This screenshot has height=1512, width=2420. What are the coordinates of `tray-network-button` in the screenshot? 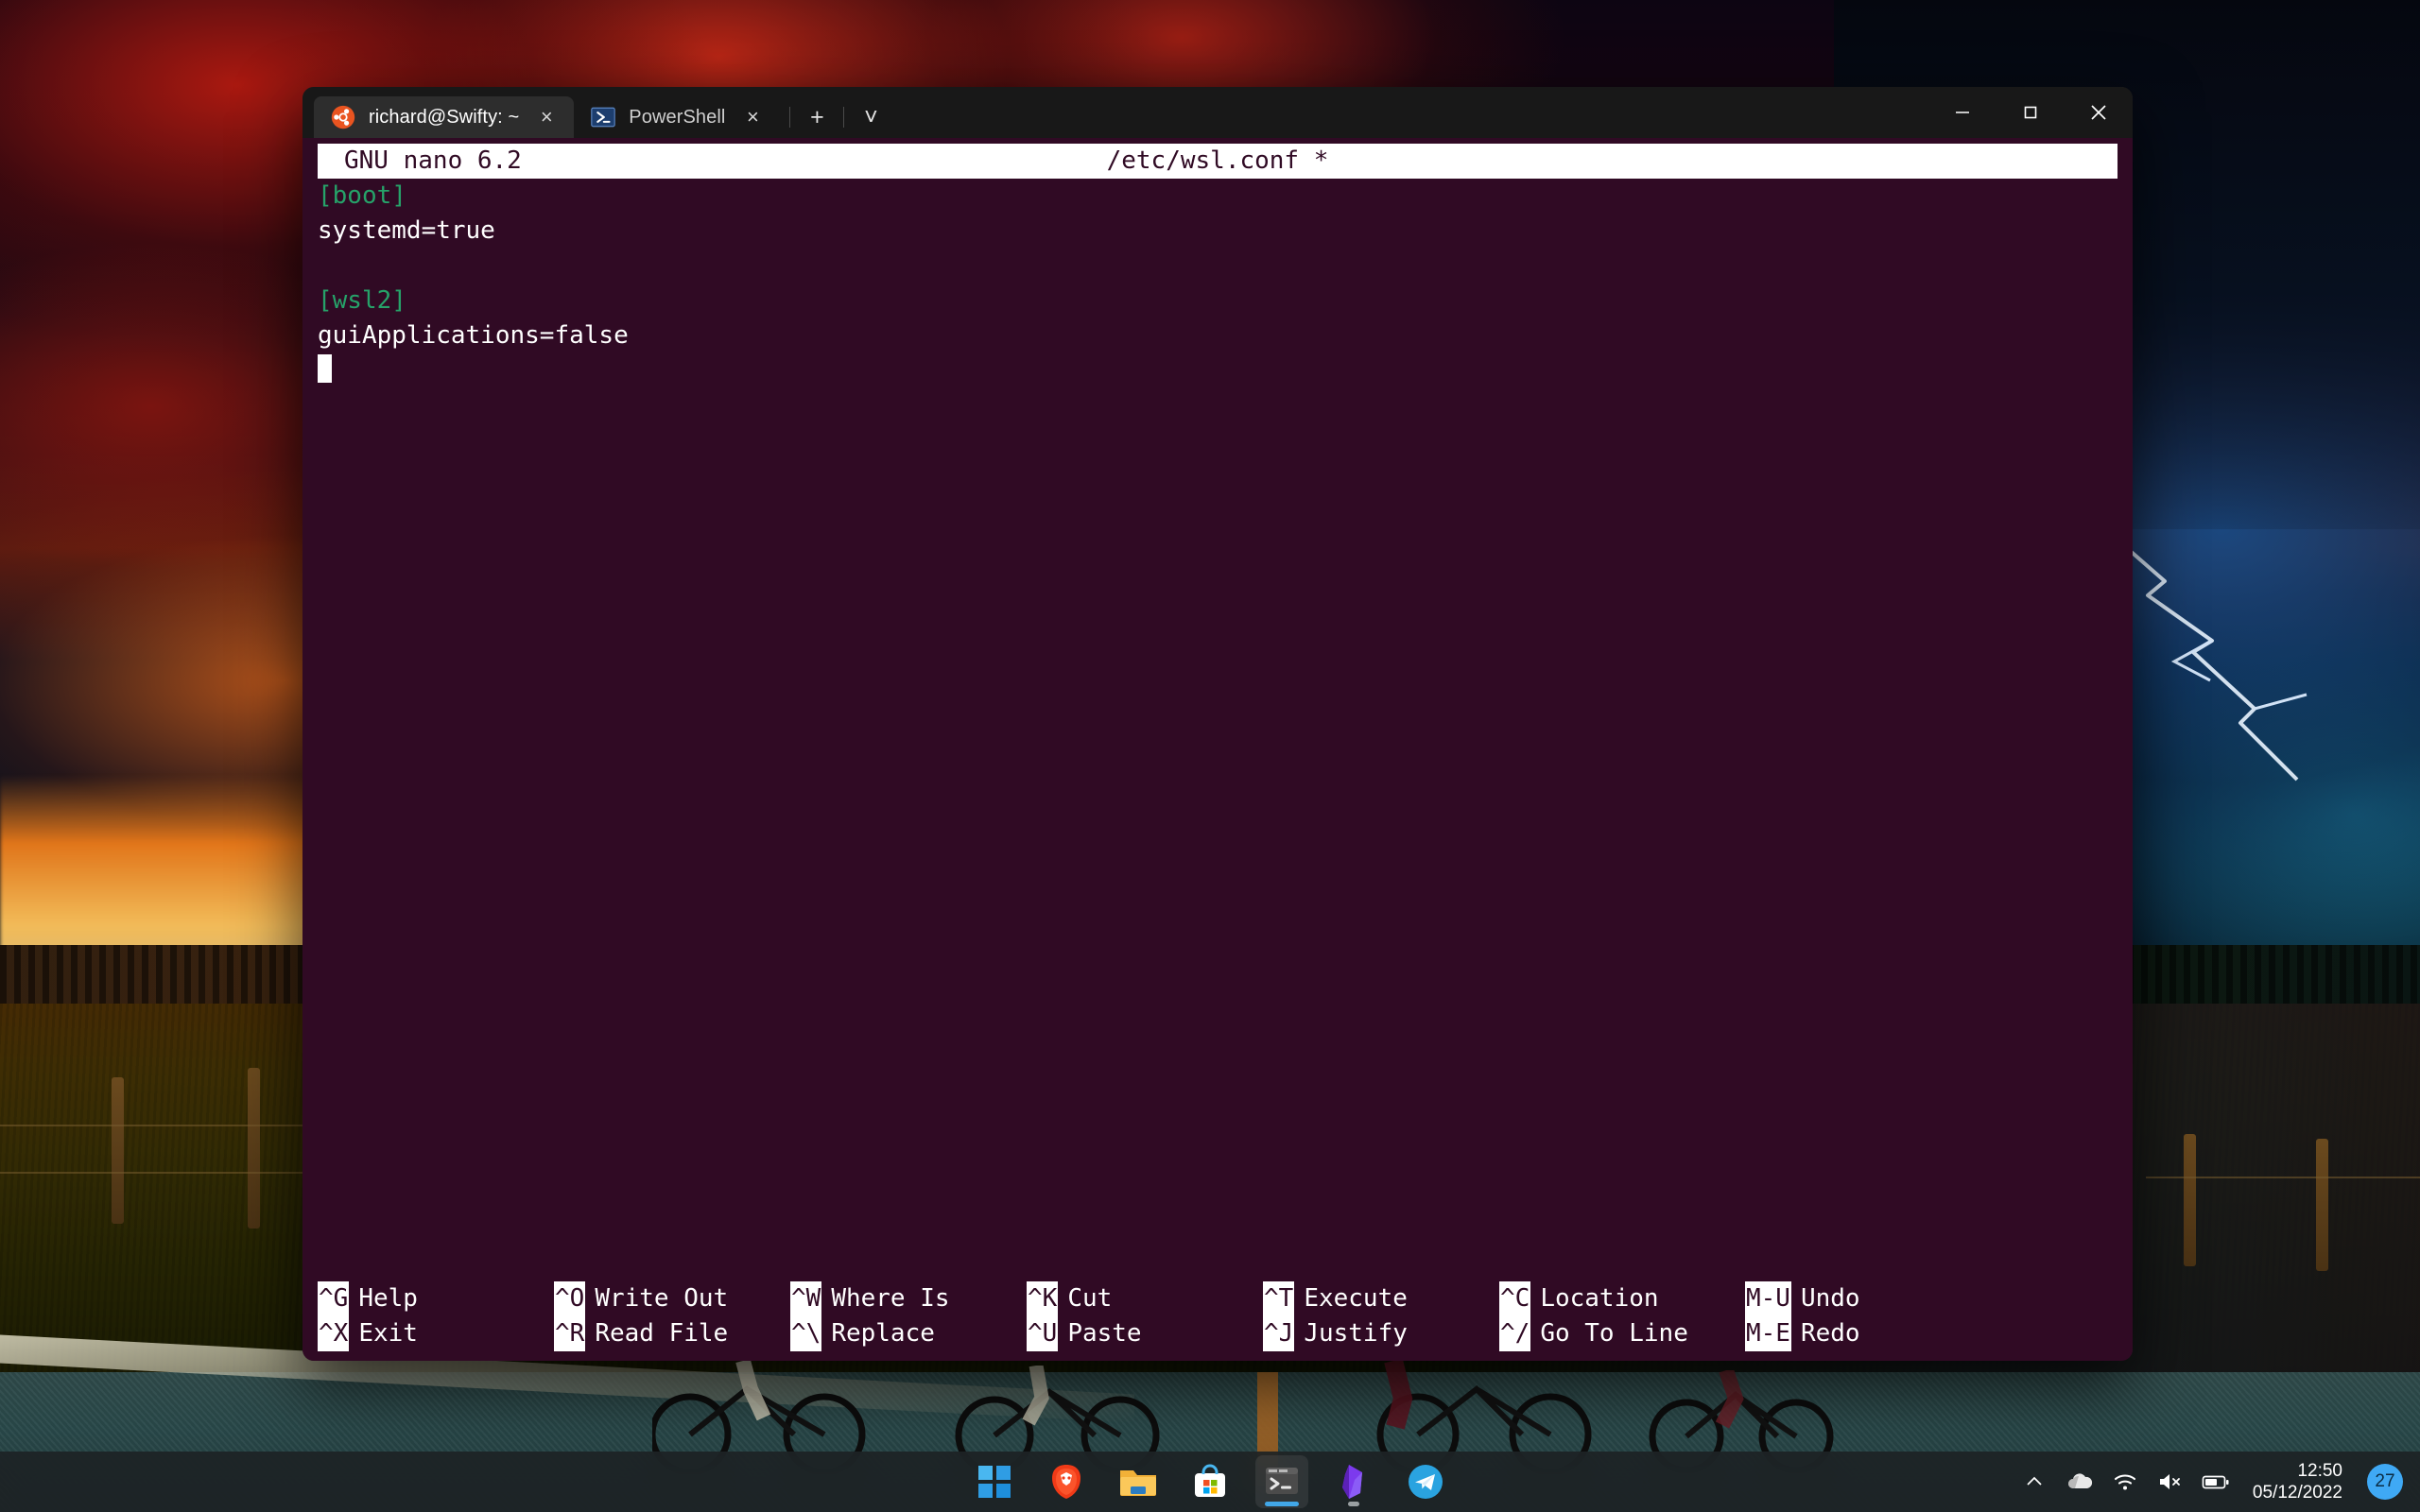 It's located at (2125, 1482).